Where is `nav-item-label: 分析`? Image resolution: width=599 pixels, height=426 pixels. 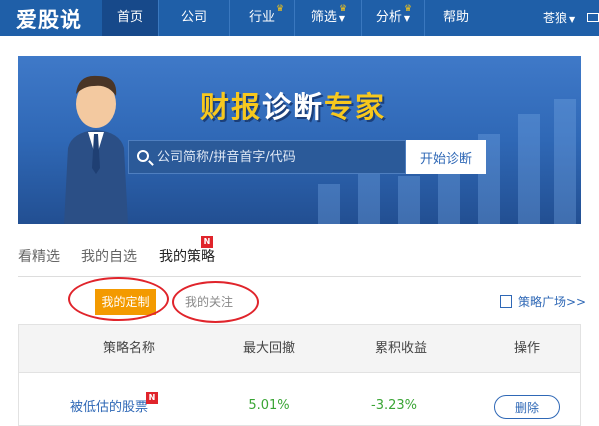
nav-item-label: 分析 is located at coordinates (388, 17).